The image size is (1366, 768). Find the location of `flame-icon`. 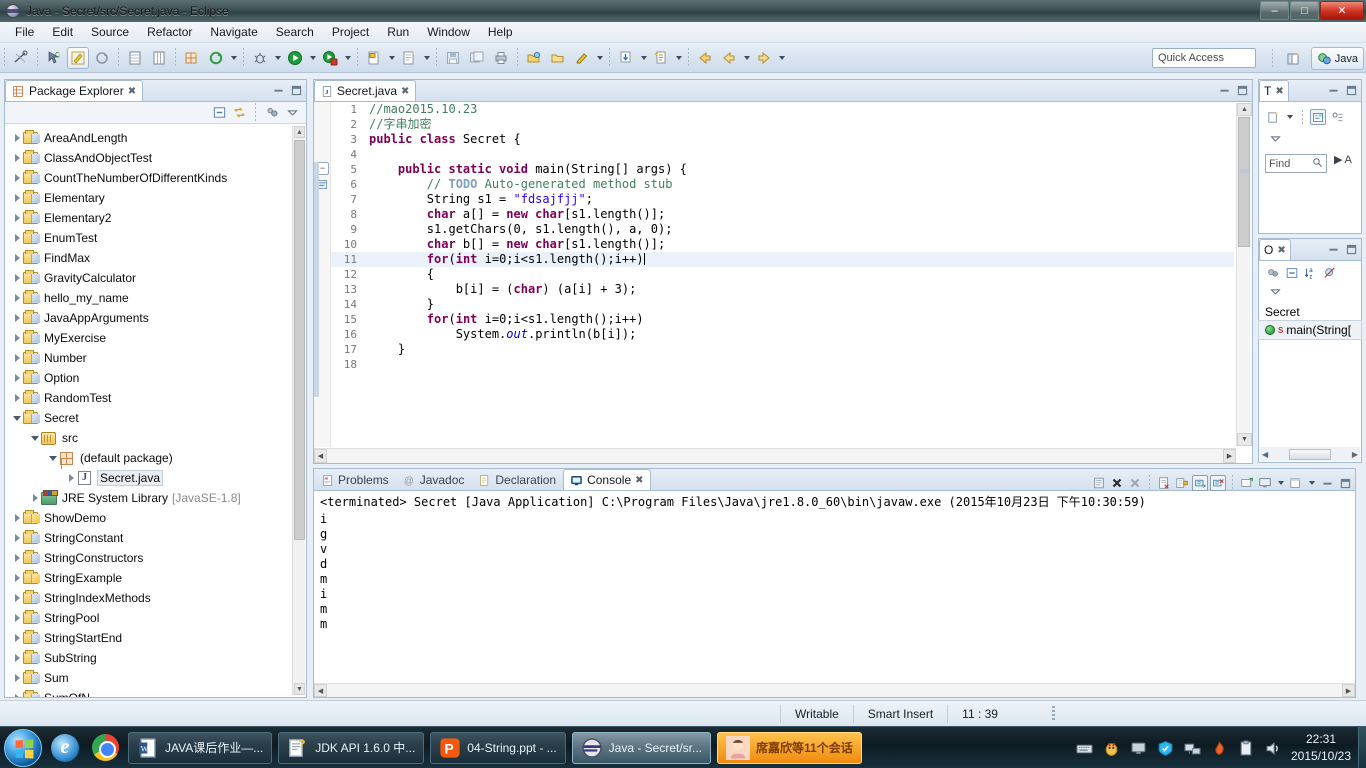

flame-icon is located at coordinates (1219, 748).